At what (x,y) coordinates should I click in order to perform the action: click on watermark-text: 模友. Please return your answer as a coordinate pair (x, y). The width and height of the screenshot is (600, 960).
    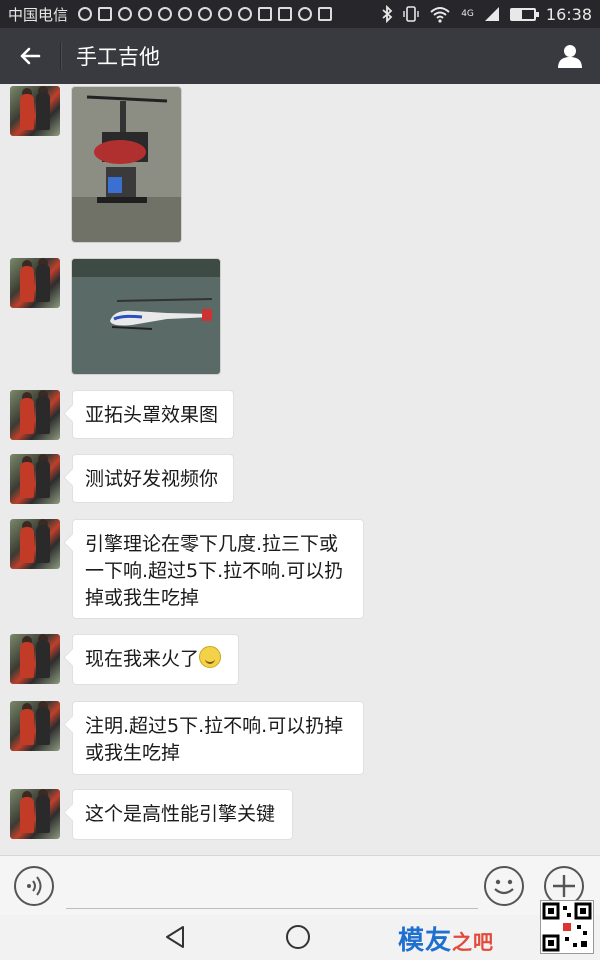
    Looking at the image, I should click on (425, 941).